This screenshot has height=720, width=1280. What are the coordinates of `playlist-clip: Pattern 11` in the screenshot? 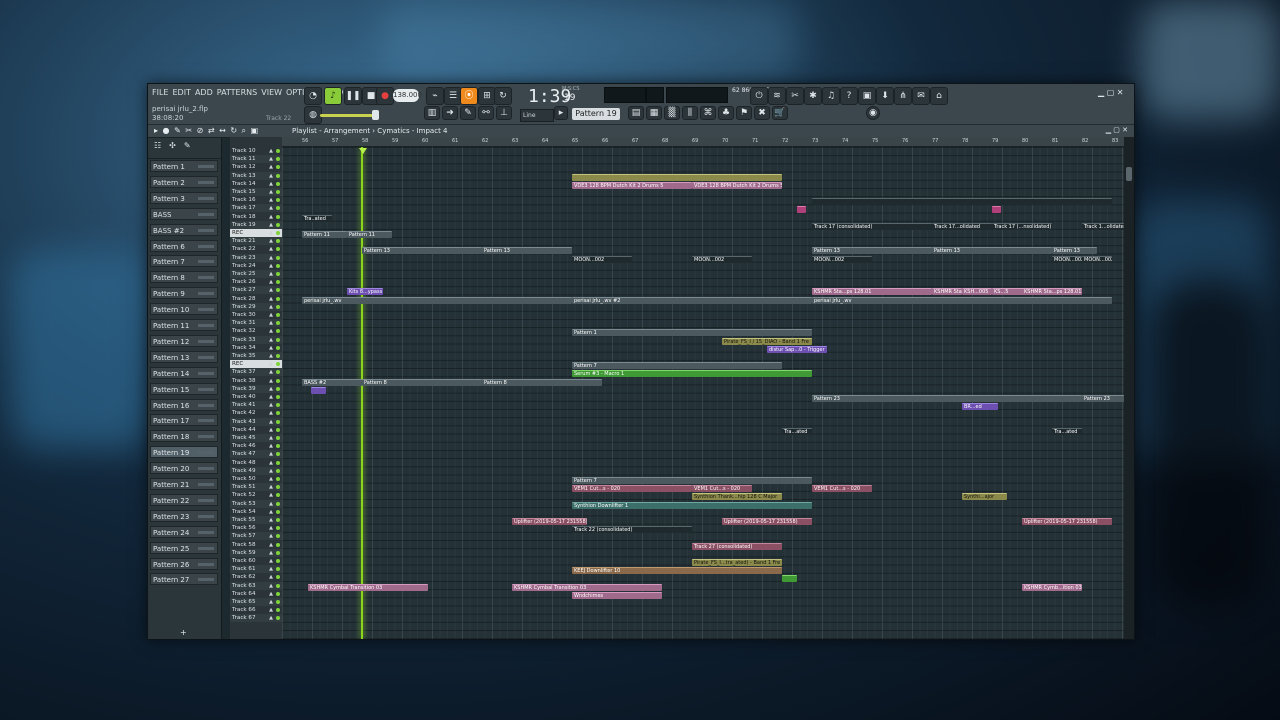 It's located at (324, 234).